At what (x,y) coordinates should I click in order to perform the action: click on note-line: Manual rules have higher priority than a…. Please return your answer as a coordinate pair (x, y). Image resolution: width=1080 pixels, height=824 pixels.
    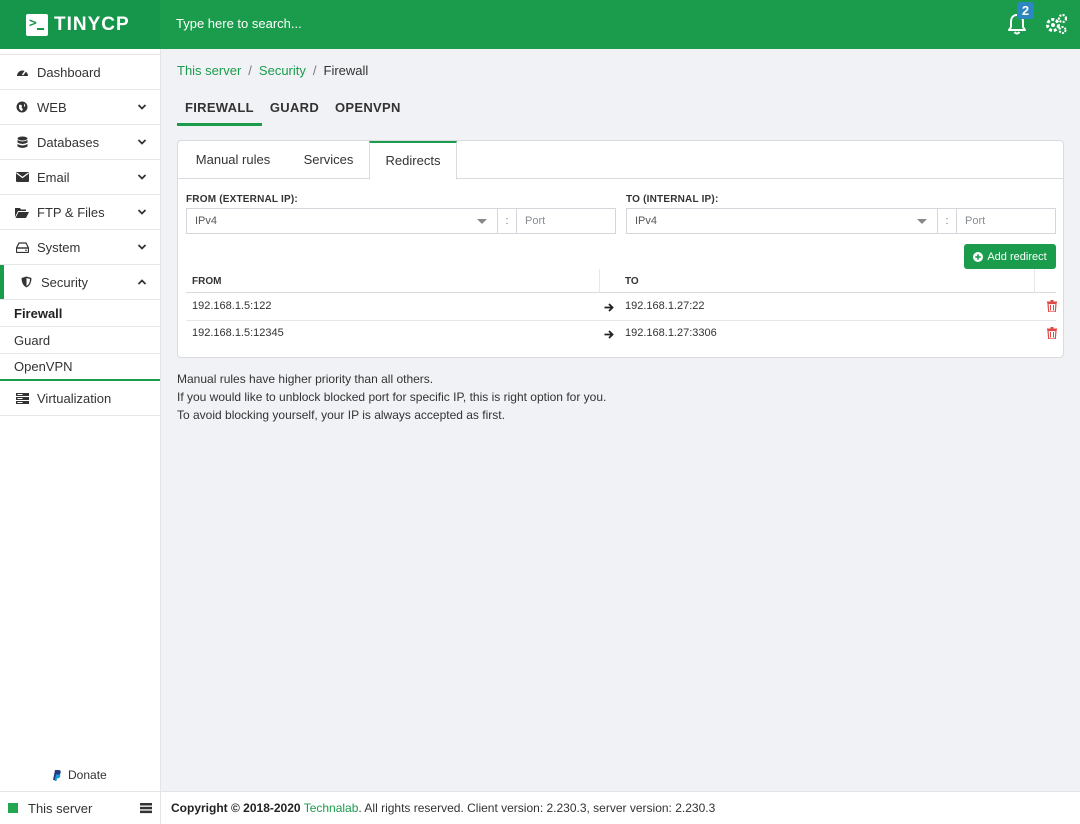
    Looking at the image, I should click on (305, 379).